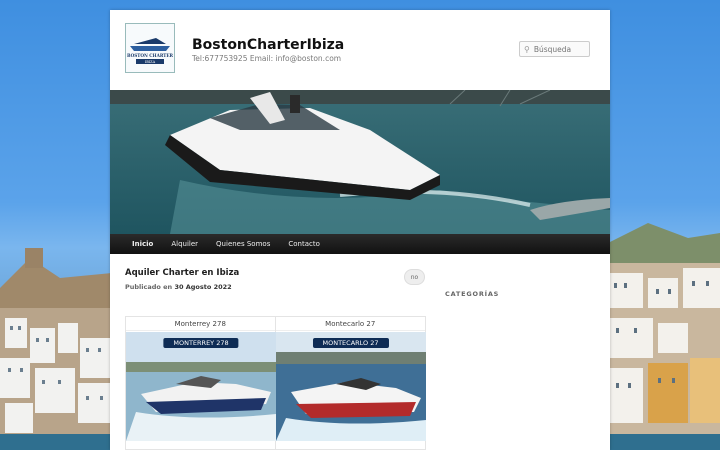 The image size is (720, 450). I want to click on post-meta: Publicado en 30 Agosto 2022, so click(178, 287).